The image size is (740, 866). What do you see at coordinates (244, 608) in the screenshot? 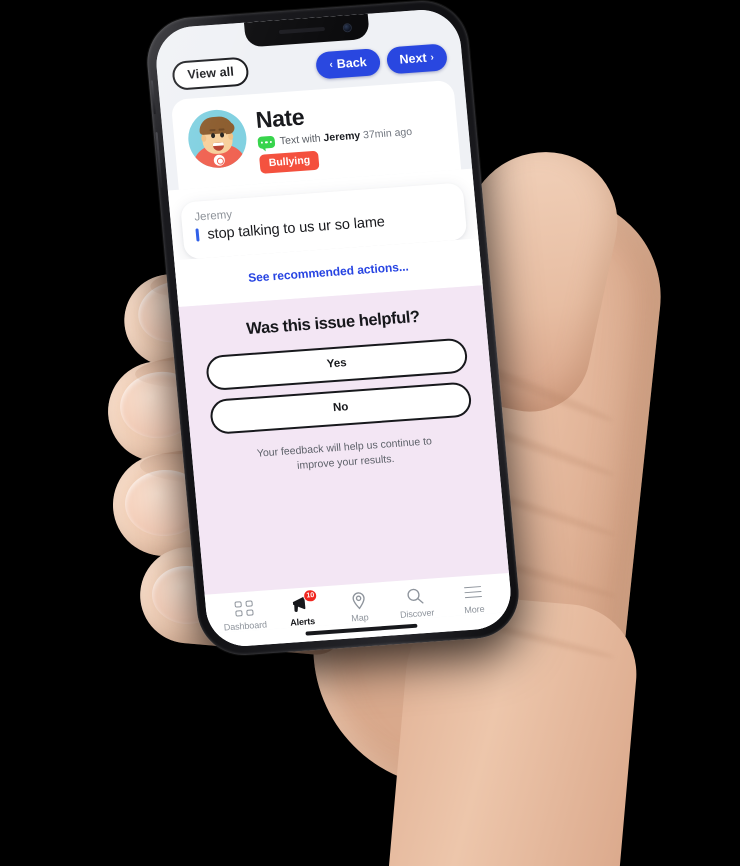
I see `grid-icon` at bounding box center [244, 608].